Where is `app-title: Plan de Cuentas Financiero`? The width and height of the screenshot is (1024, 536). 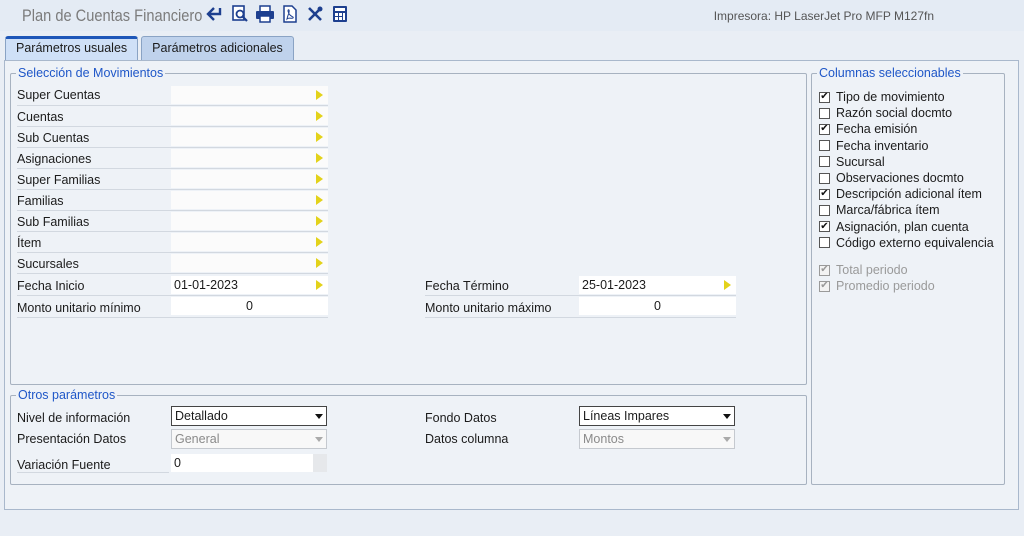 app-title: Plan de Cuentas Financiero is located at coordinates (112, 15).